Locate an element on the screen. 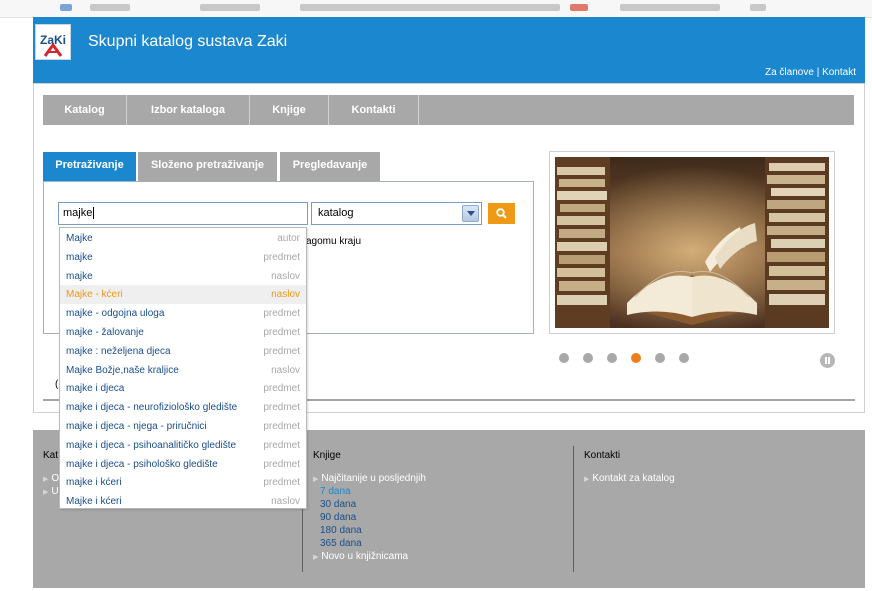  suggestion-label: majke i djeca is located at coordinates (95, 389).